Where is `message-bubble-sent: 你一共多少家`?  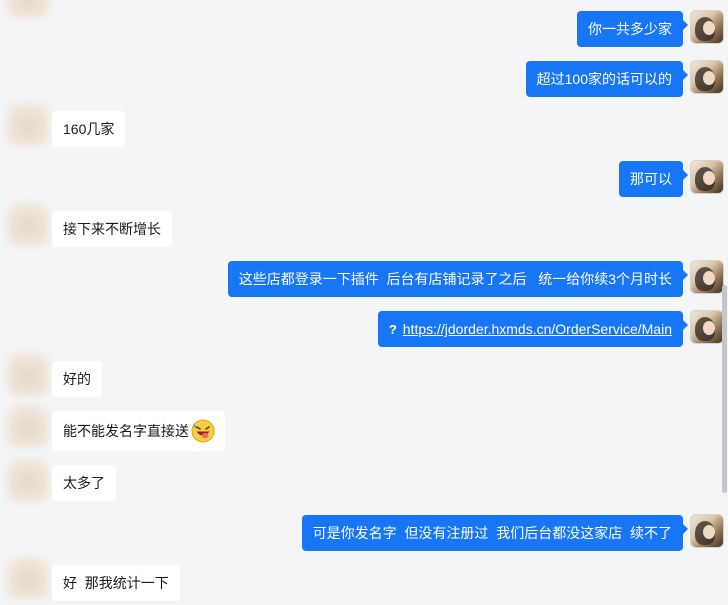
message-bubble-sent: 你一共多少家 is located at coordinates (632, 29).